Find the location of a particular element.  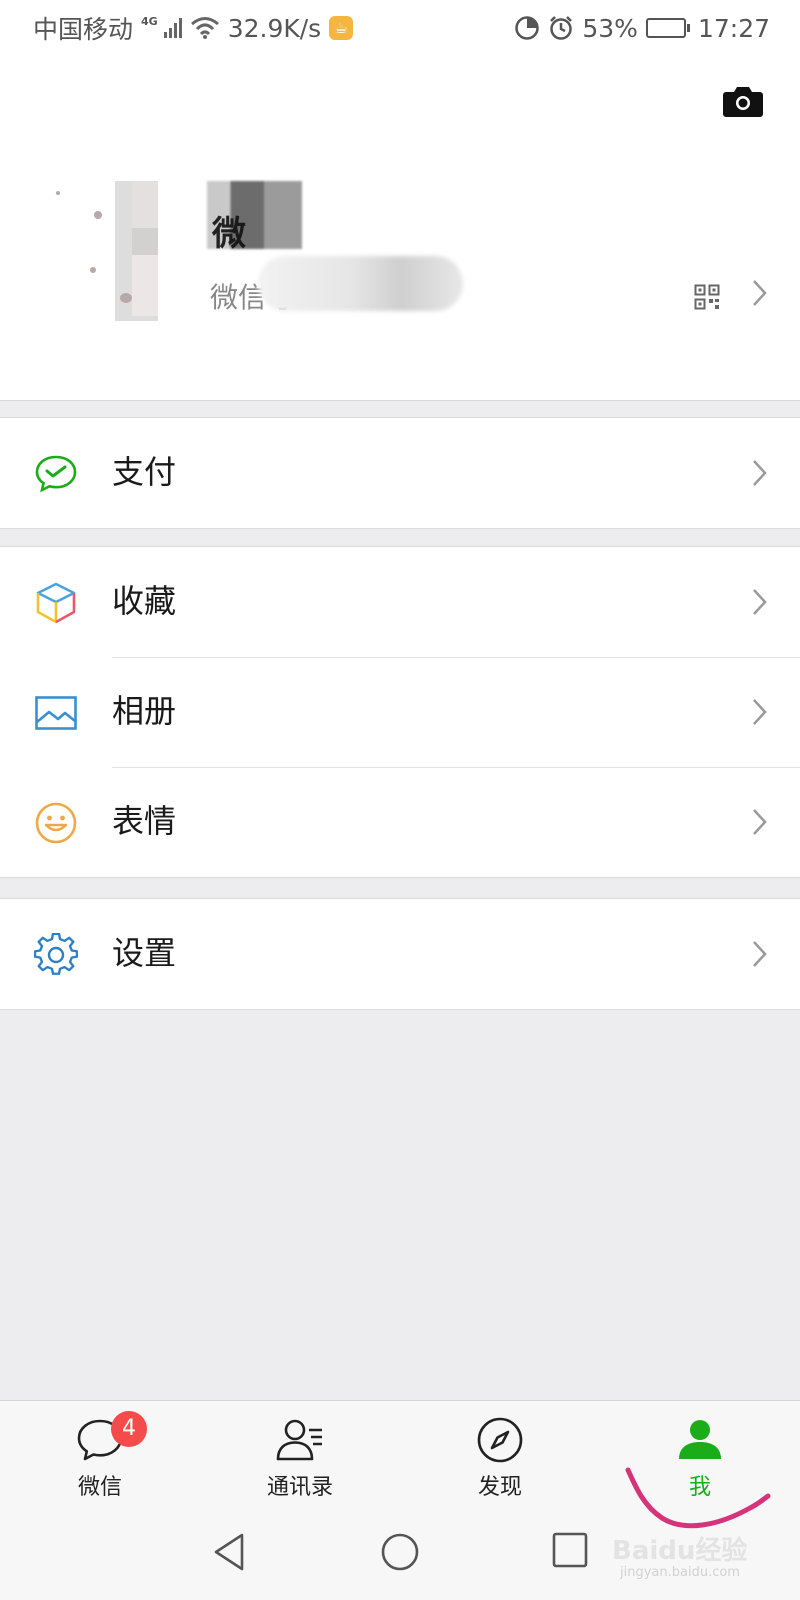

network-speed: 32.9K/s is located at coordinates (274, 28).